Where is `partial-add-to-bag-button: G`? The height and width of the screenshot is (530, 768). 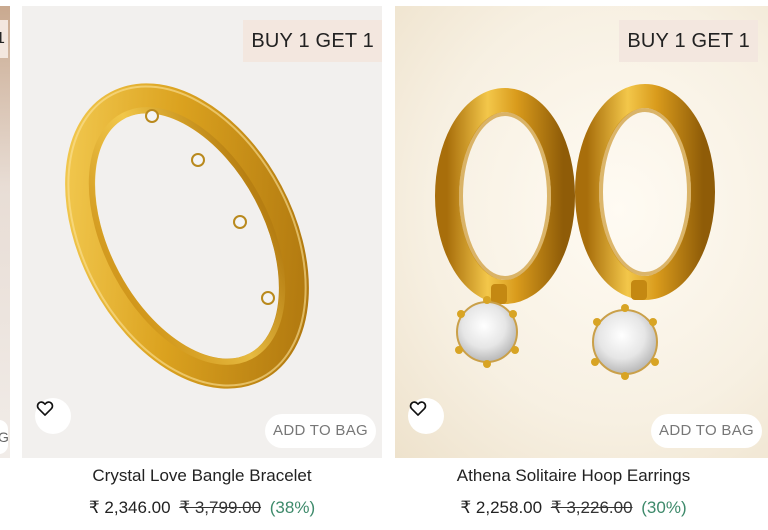
partial-add-to-bag-button: G is located at coordinates (4, 437).